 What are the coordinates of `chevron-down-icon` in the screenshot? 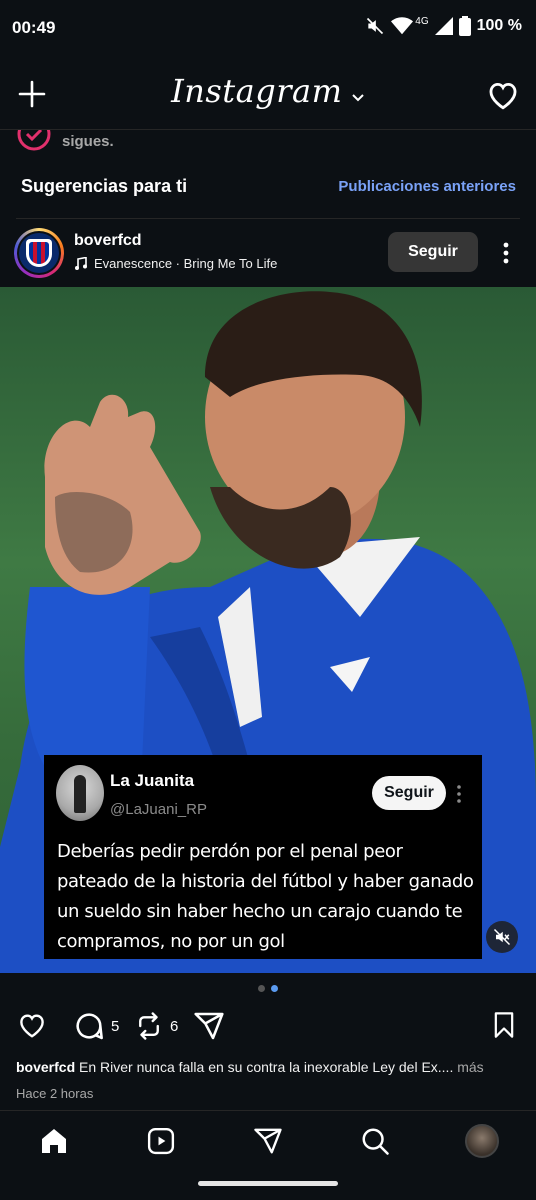 It's located at (358, 98).